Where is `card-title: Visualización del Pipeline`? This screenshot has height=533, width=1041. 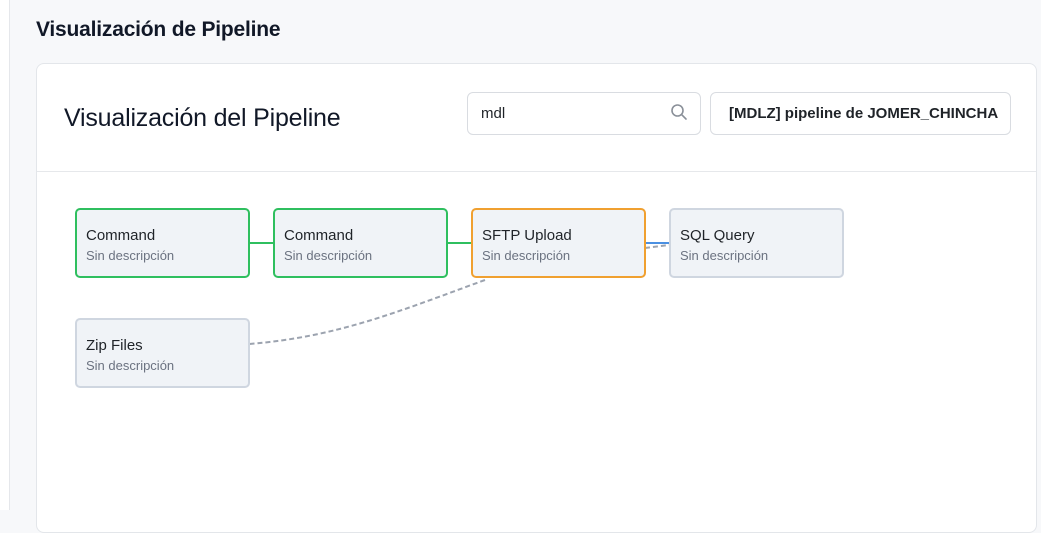 card-title: Visualización del Pipeline is located at coordinates (202, 118).